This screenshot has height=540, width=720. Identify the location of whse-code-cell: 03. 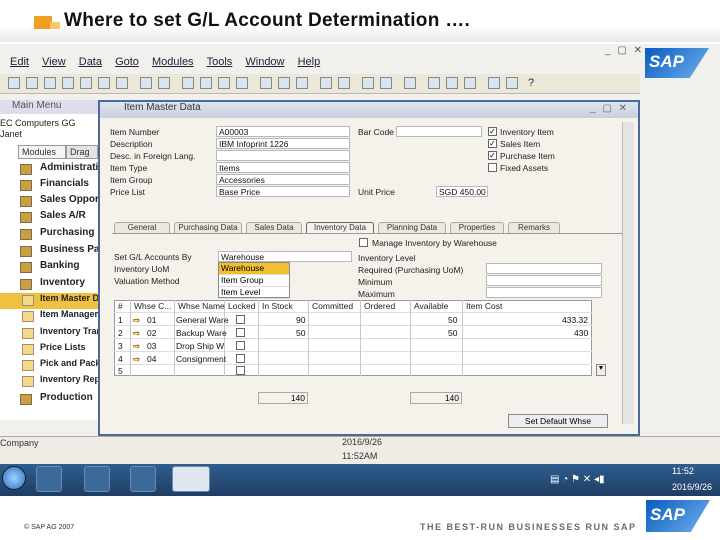
(151, 346).